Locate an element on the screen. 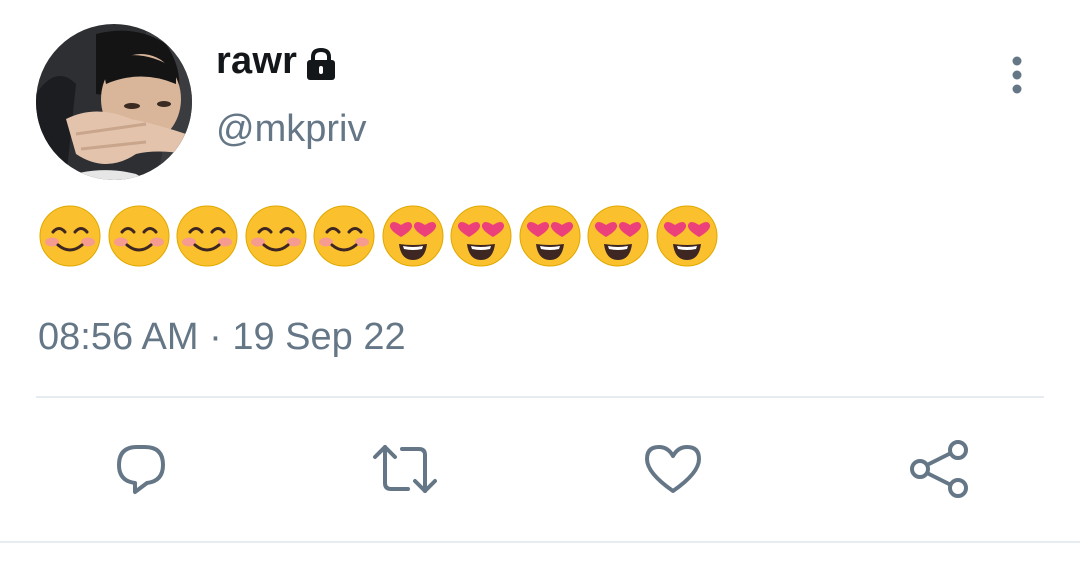 This screenshot has height=561, width=1080. more-vertical-icon is located at coordinates (1017, 76).